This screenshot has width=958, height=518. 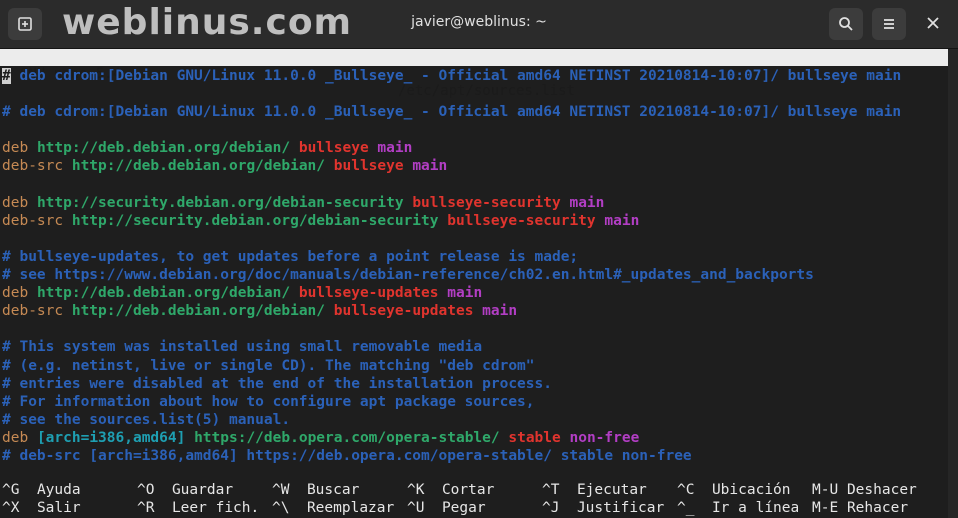 What do you see at coordinates (686, 508) in the screenshot?
I see `shortcut-key: ^_` at bounding box center [686, 508].